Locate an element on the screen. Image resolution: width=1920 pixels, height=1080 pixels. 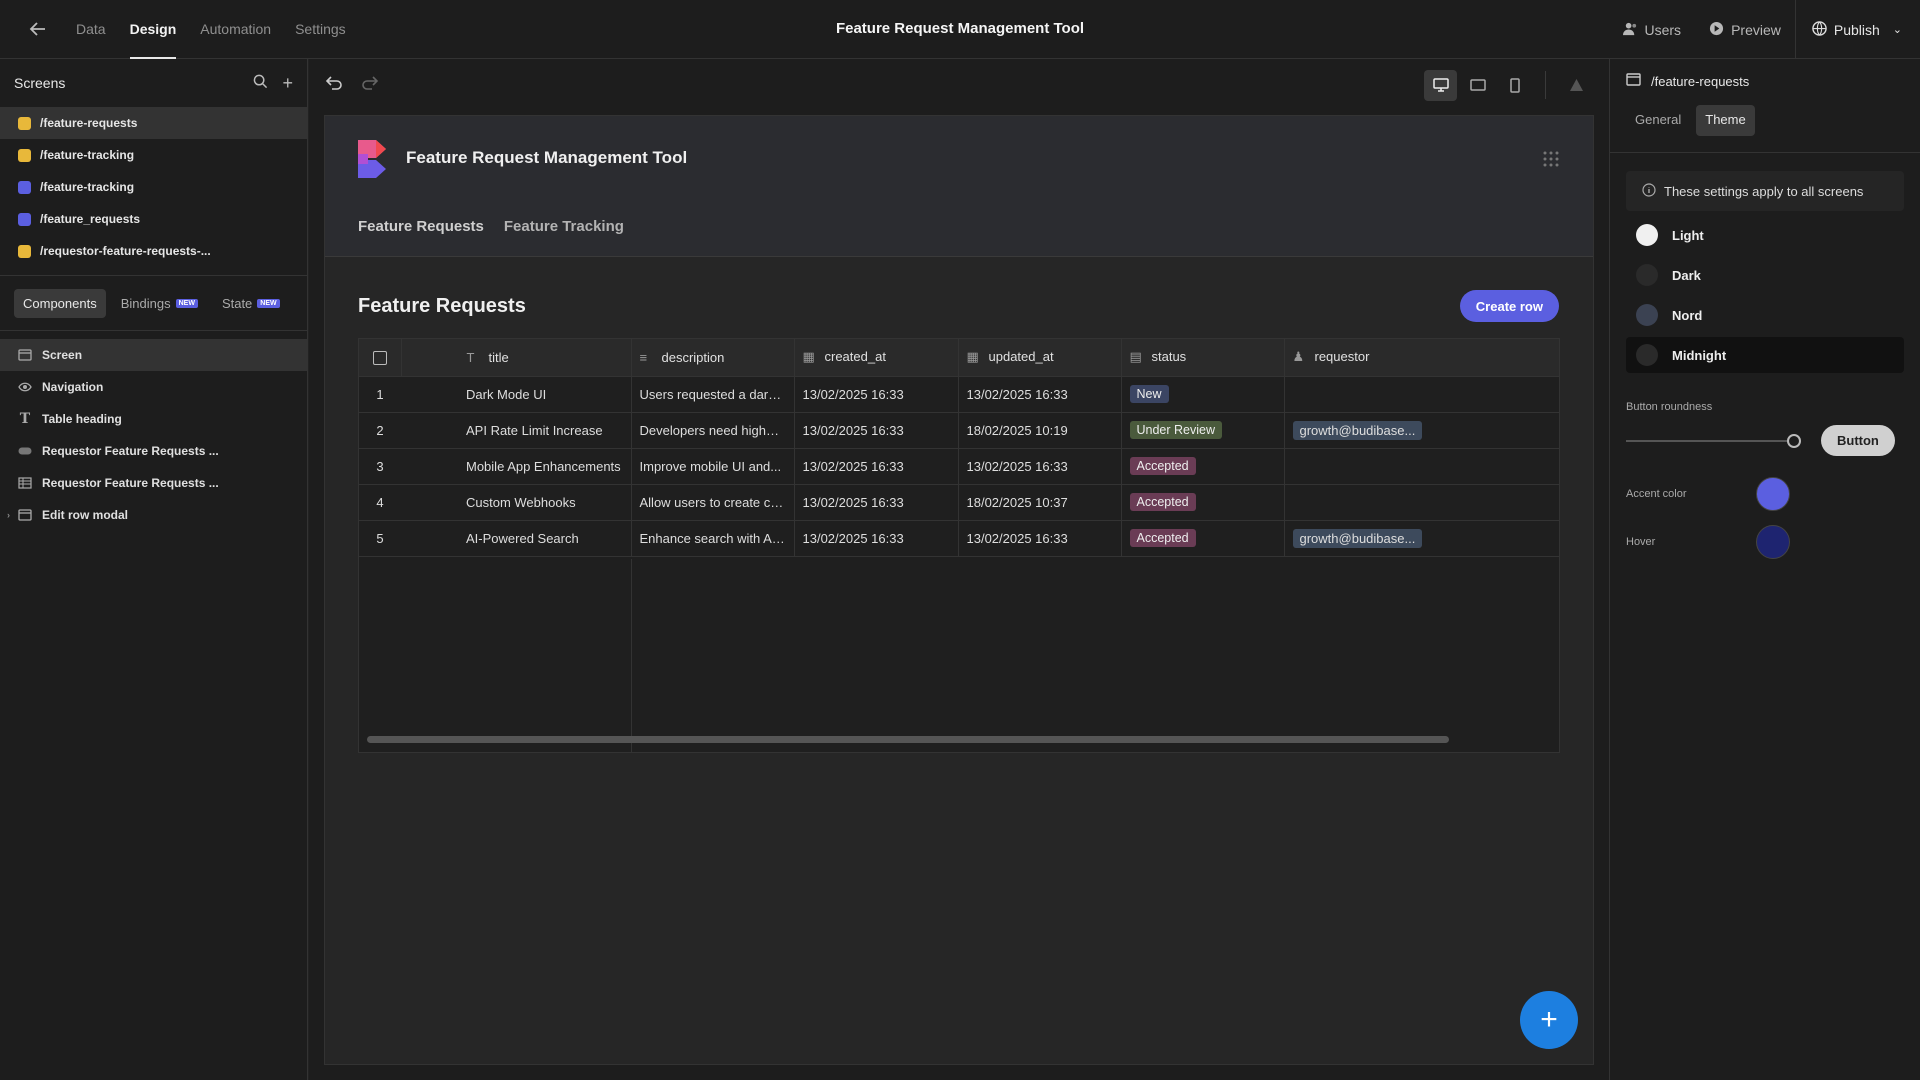
tree-item: T Table heading is located at coordinates (153, 419).